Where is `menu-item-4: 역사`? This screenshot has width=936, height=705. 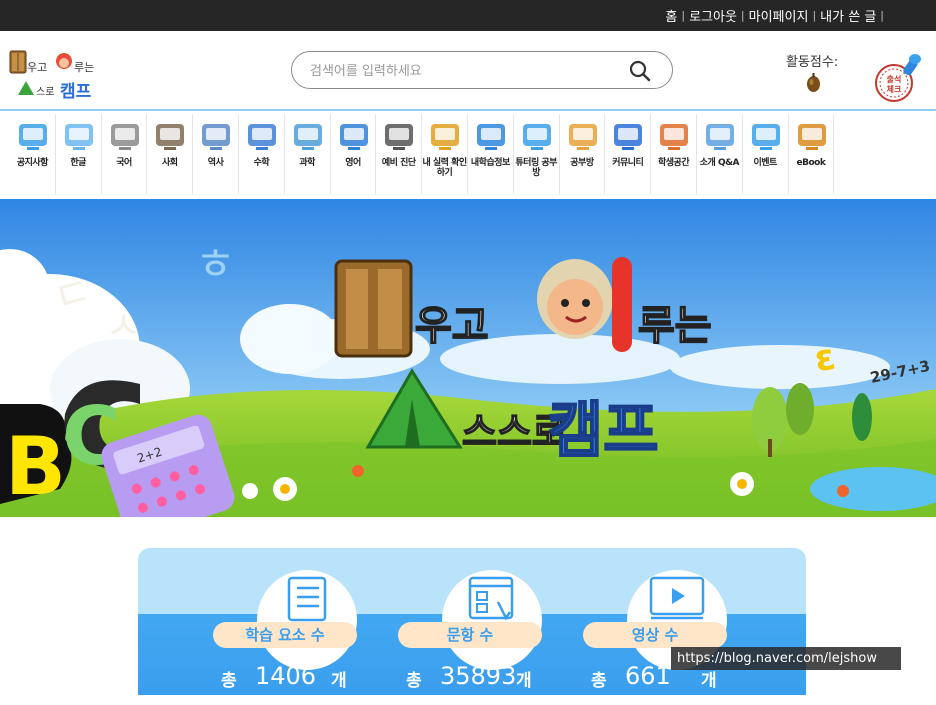 menu-item-4: 역사 is located at coordinates (216, 154).